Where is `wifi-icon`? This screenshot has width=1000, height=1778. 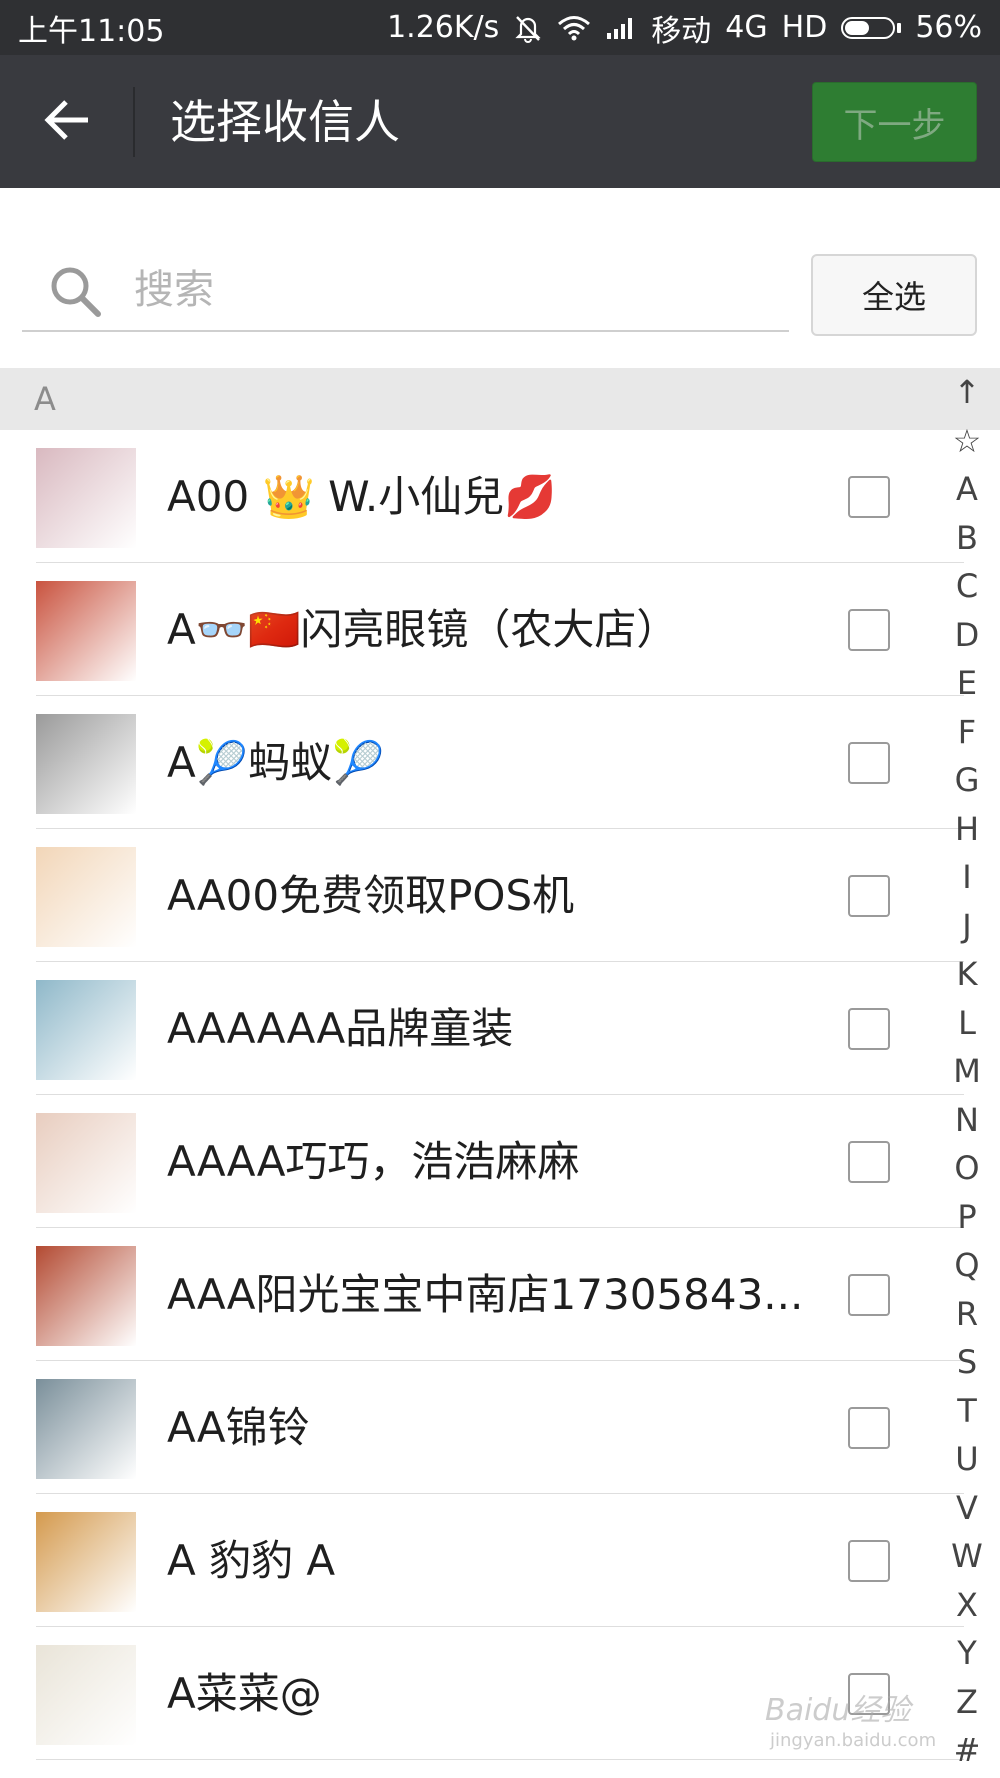
wifi-icon is located at coordinates (574, 28).